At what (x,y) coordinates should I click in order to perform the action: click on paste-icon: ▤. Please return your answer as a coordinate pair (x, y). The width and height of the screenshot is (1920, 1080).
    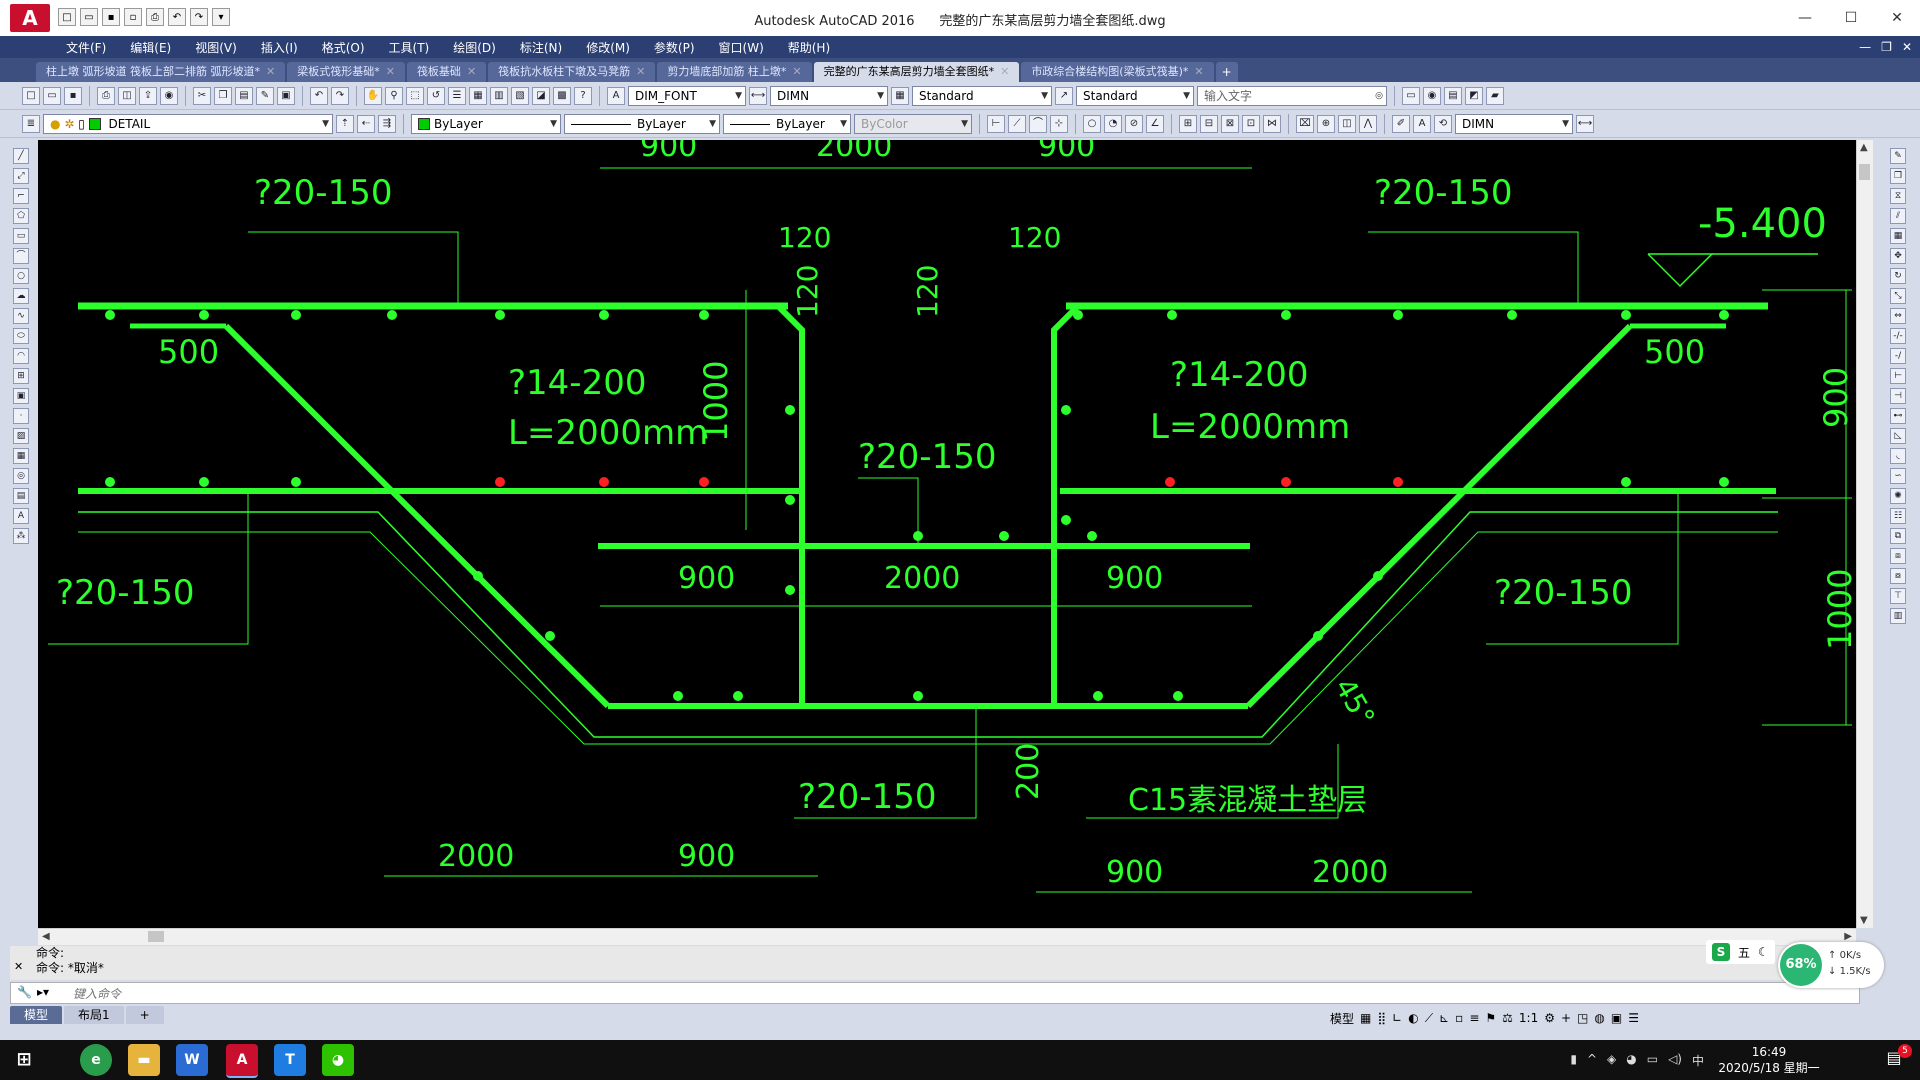
    Looking at the image, I should click on (244, 95).